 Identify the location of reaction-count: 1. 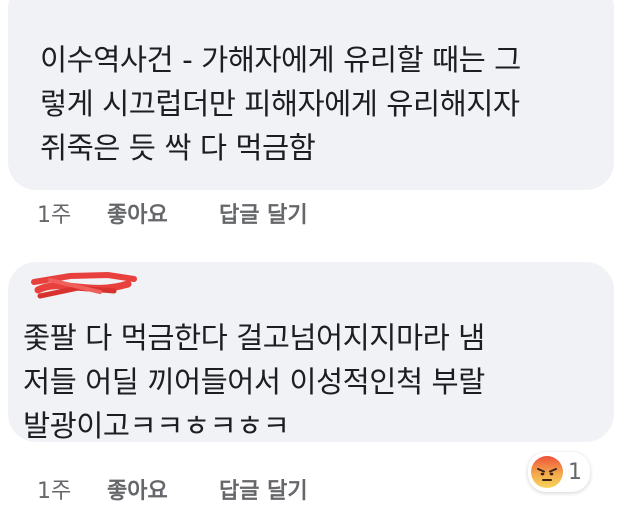
(575, 472).